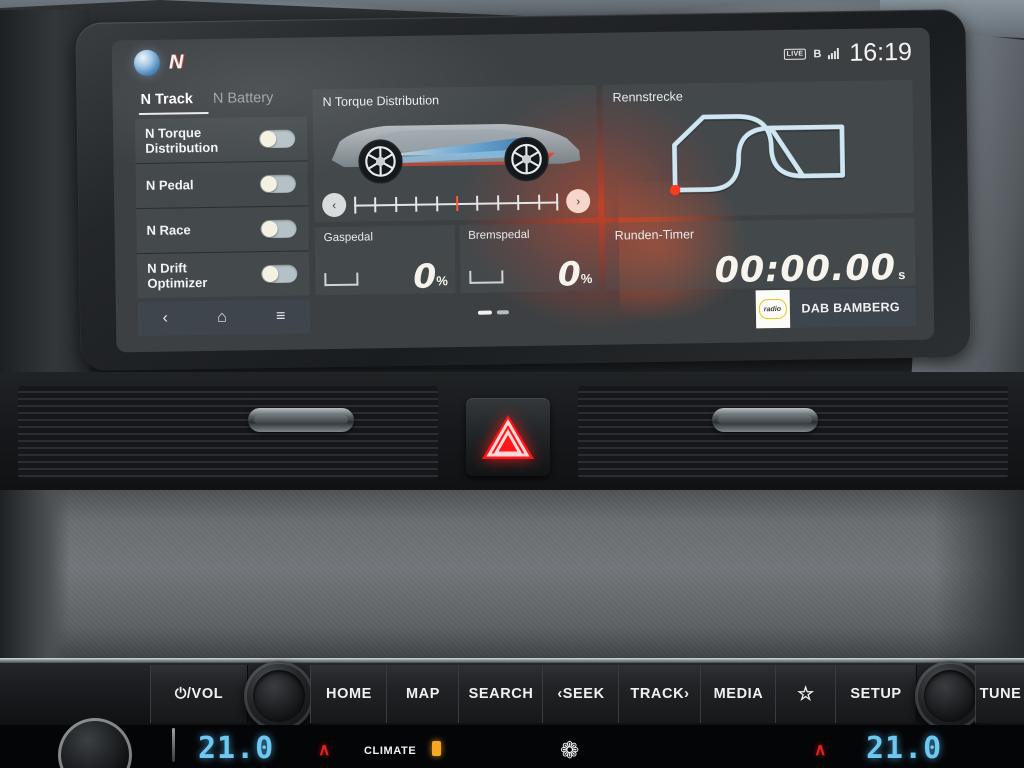 The width and height of the screenshot is (1024, 768). I want to click on active-tab-underline, so click(173, 113).